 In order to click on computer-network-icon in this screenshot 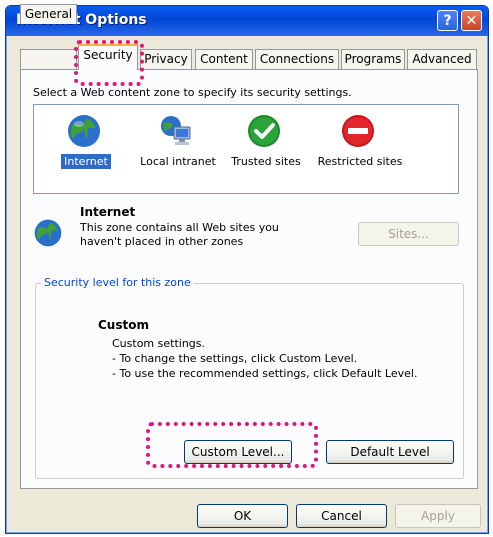, I will do `click(176, 130)`.